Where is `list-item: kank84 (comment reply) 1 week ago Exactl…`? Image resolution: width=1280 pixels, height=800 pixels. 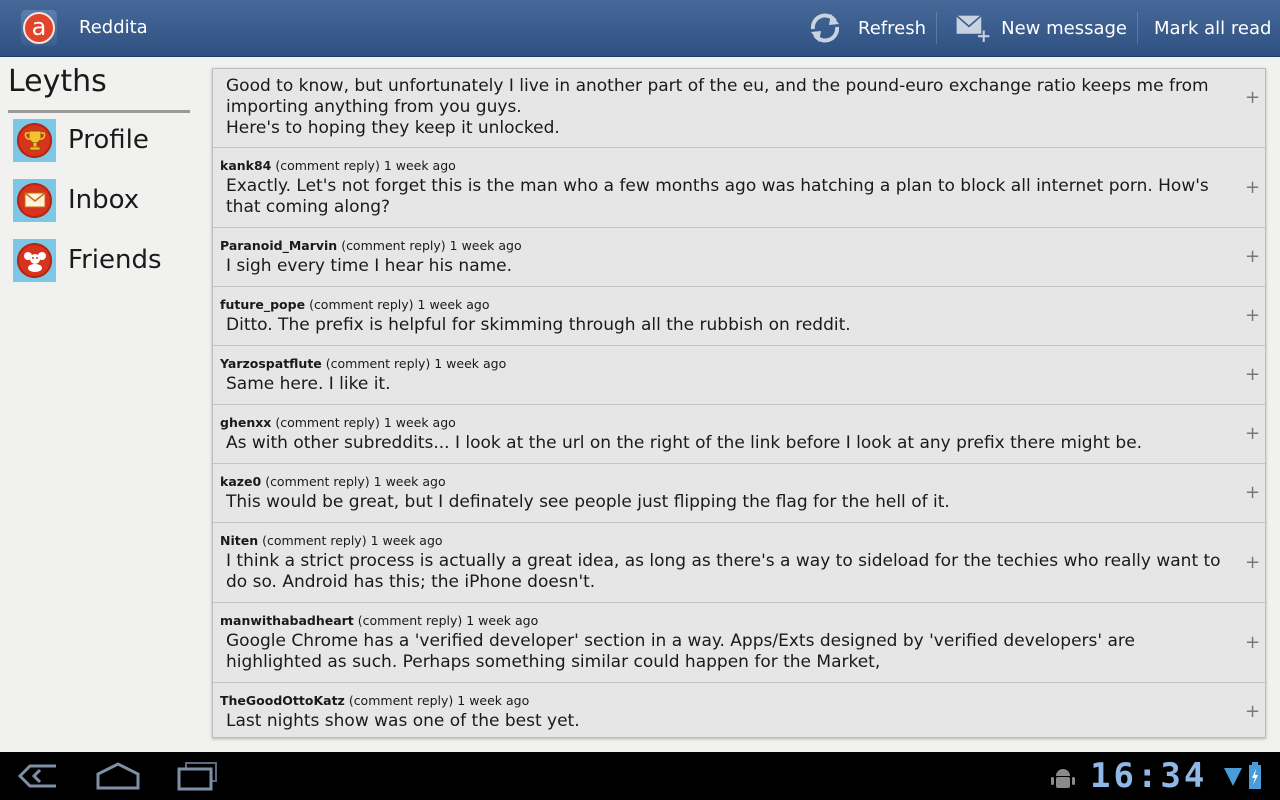
list-item: kank84 (comment reply) 1 week ago Exactl… is located at coordinates (739, 188).